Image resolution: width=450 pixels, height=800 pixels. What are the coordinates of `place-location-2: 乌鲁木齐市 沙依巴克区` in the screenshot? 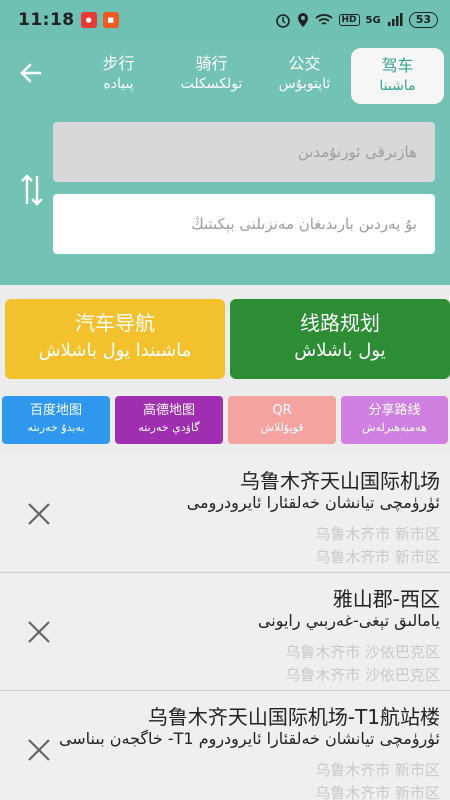 It's located at (362, 675).